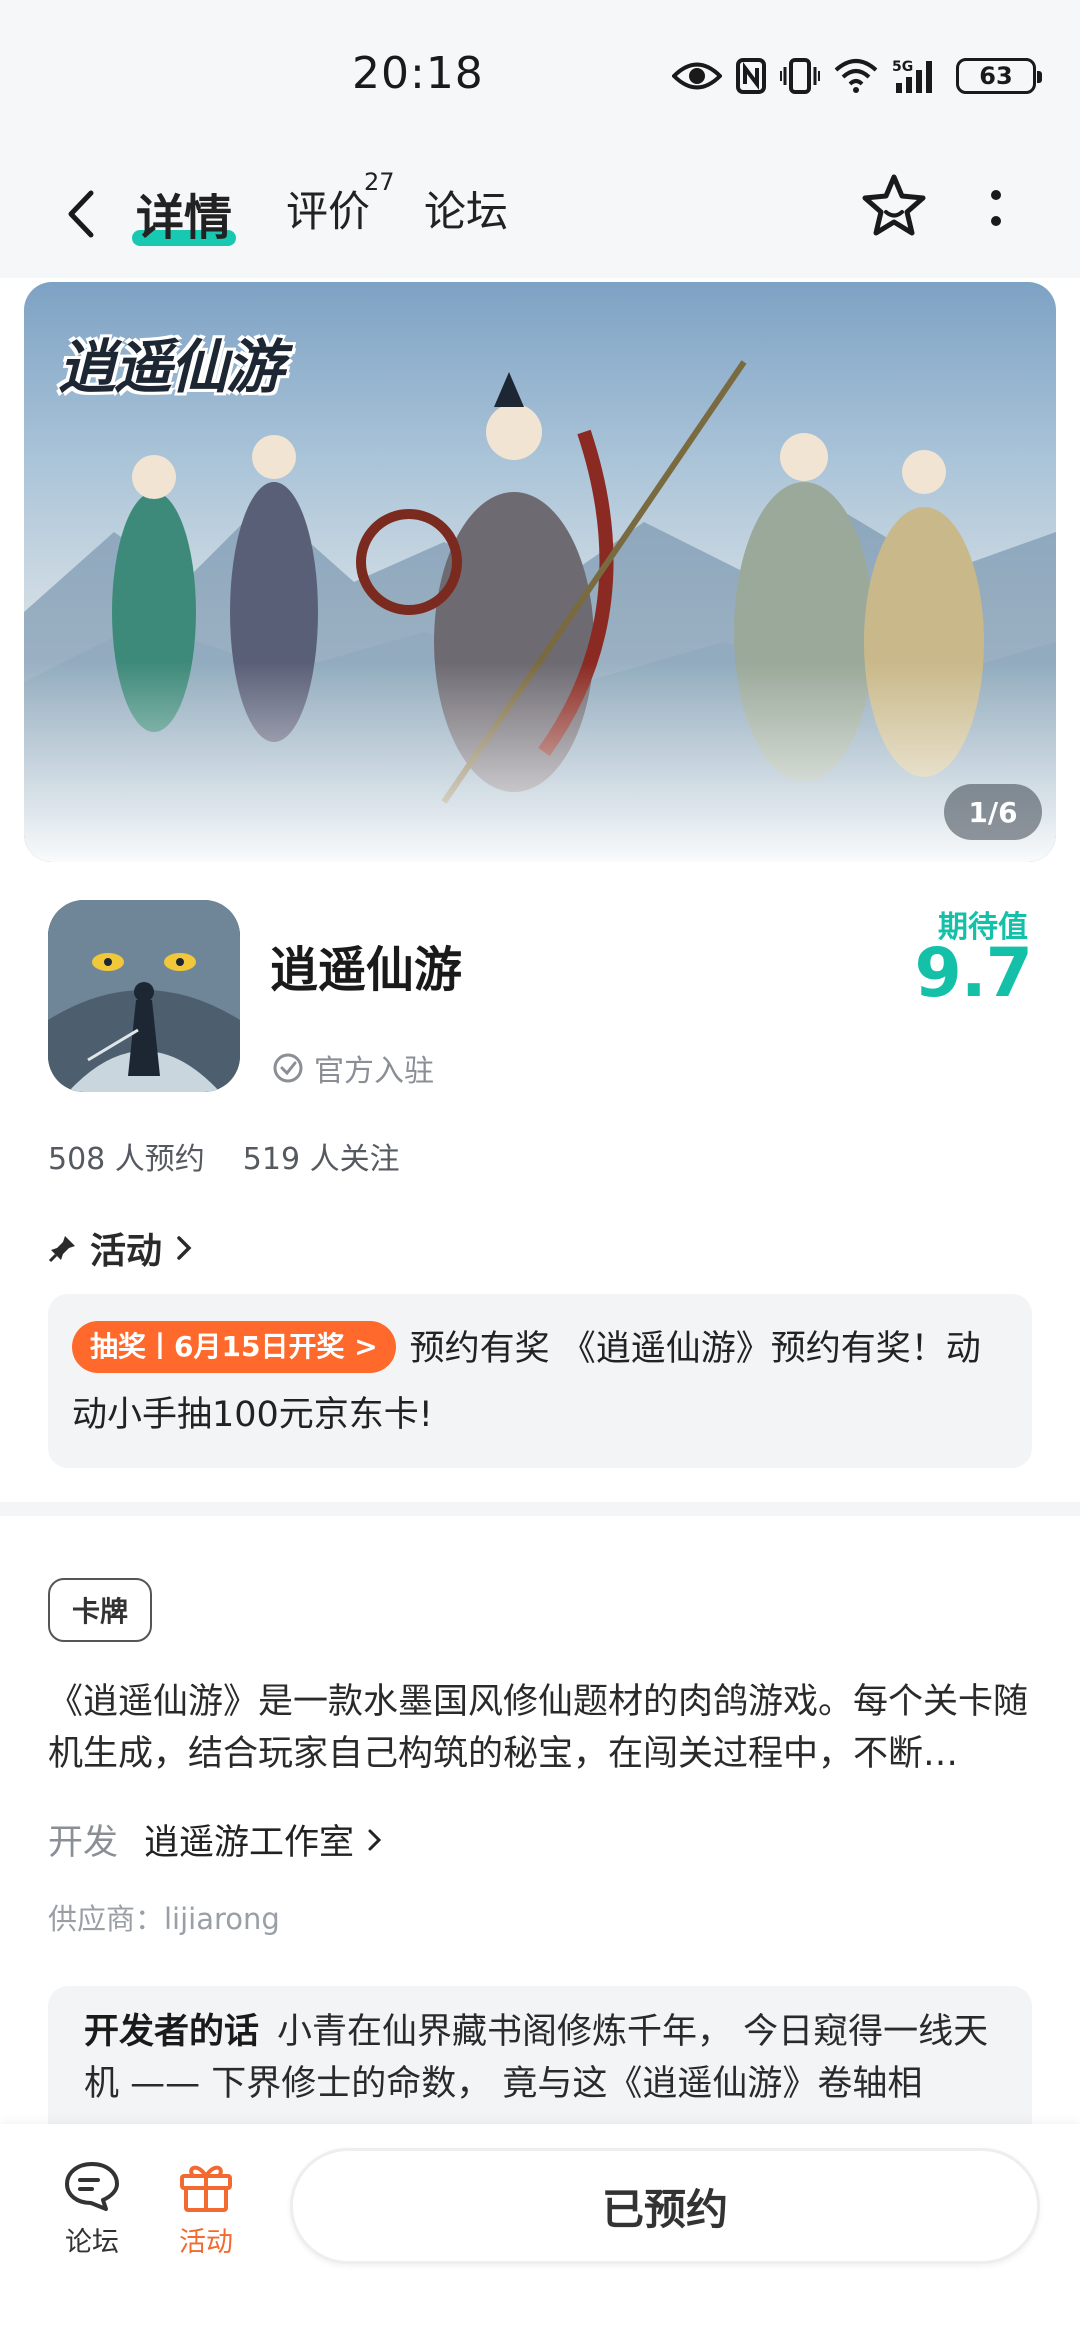 This screenshot has width=1080, height=2340. What do you see at coordinates (379, 182) in the screenshot?
I see `review-count-badge: 27` at bounding box center [379, 182].